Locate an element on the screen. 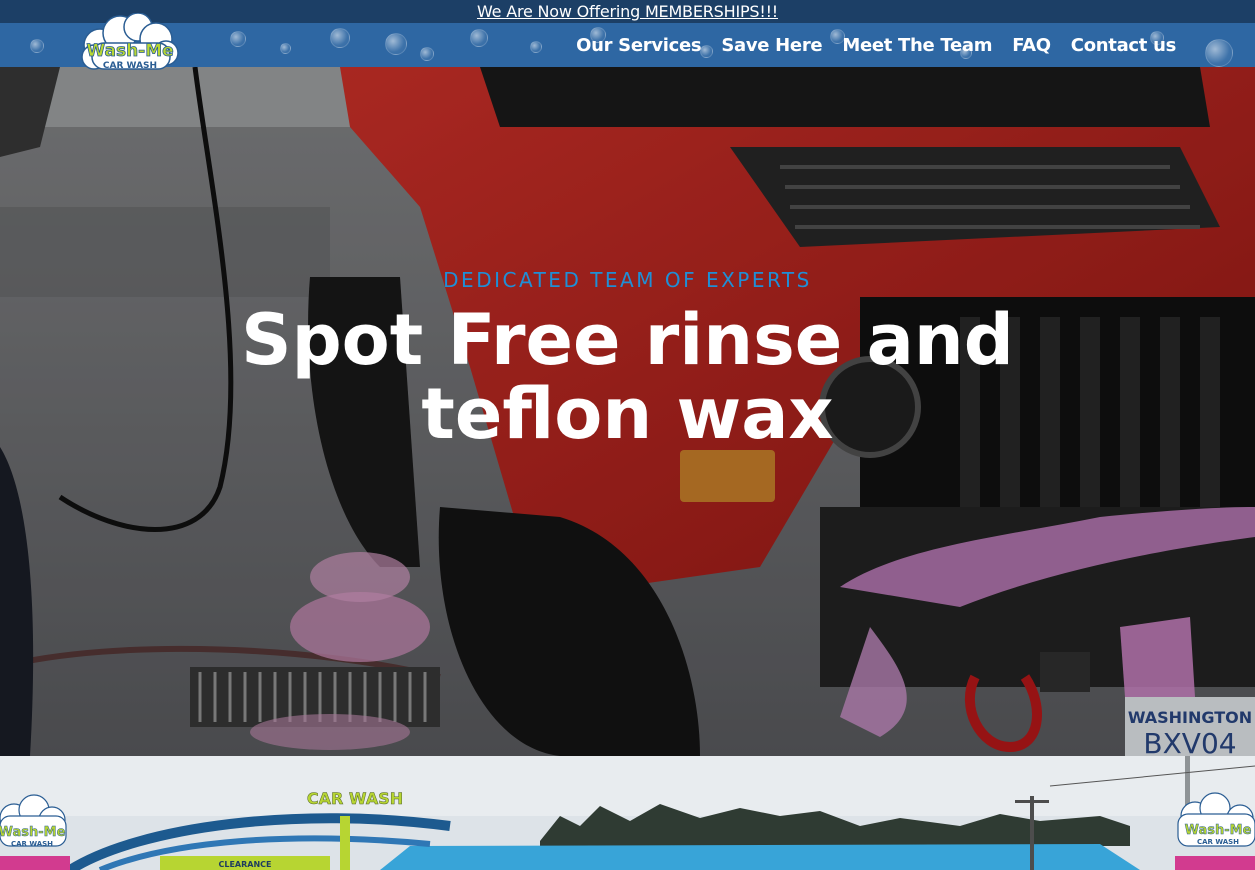  photo-logo-left-line2: CAR WASH is located at coordinates (32, 844).